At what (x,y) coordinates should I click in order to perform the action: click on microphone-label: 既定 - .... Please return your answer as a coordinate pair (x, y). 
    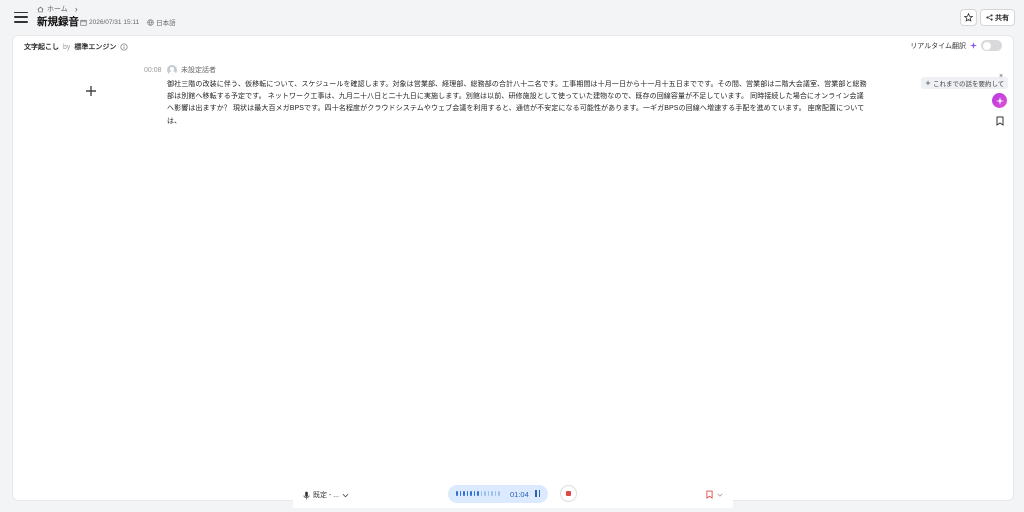
    Looking at the image, I should click on (326, 495).